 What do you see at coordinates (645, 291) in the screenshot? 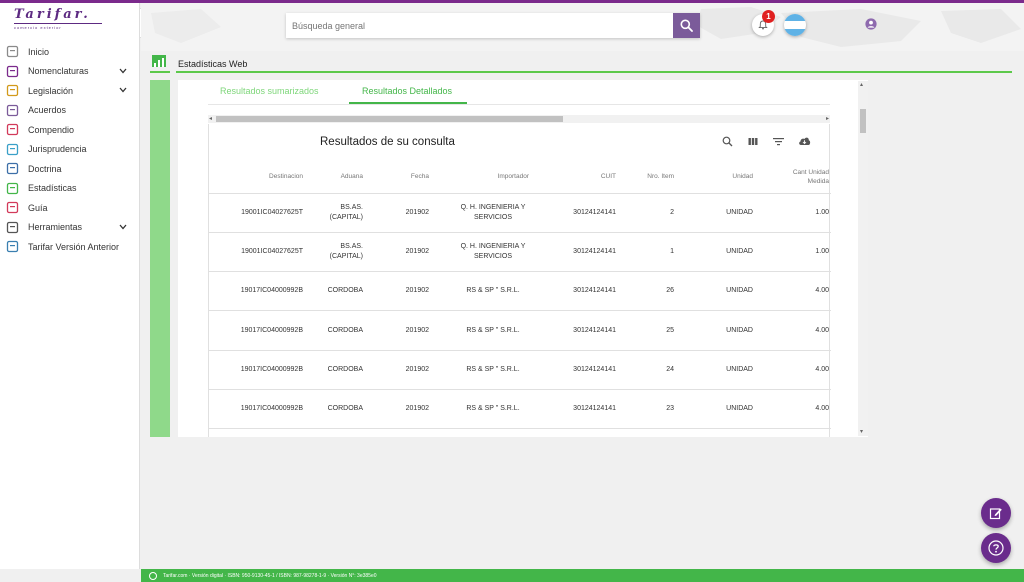
I see `cell-nro-item: 26` at bounding box center [645, 291].